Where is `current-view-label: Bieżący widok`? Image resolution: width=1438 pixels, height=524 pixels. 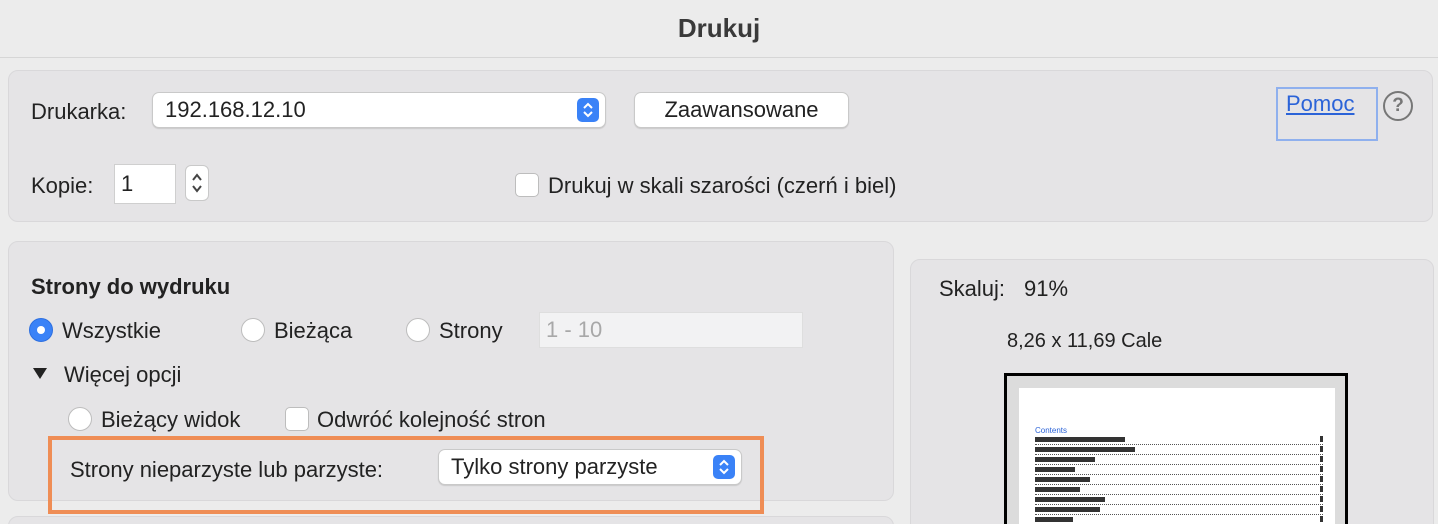
current-view-label: Bieżący widok is located at coordinates (171, 419).